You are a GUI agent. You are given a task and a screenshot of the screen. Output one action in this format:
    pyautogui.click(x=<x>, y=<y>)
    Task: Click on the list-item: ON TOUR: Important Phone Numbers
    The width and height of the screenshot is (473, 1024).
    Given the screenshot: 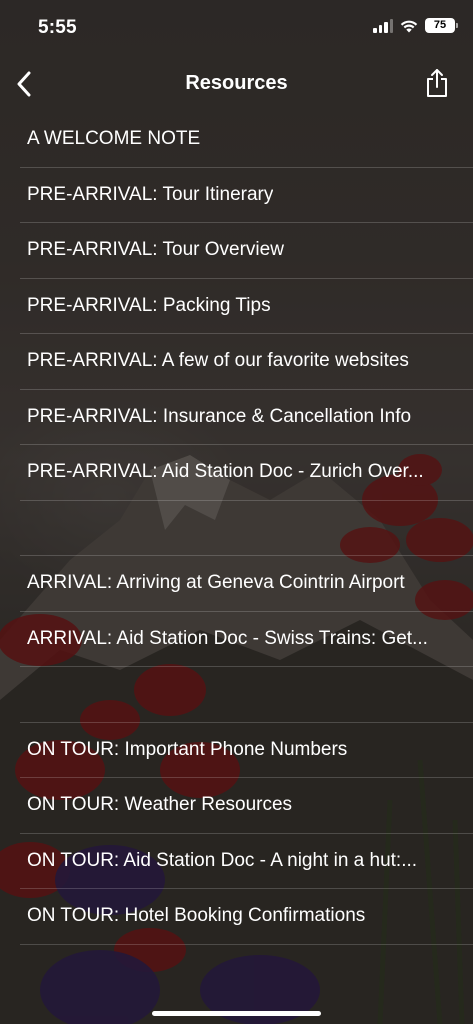 What is the action you would take?
    pyautogui.click(x=246, y=750)
    